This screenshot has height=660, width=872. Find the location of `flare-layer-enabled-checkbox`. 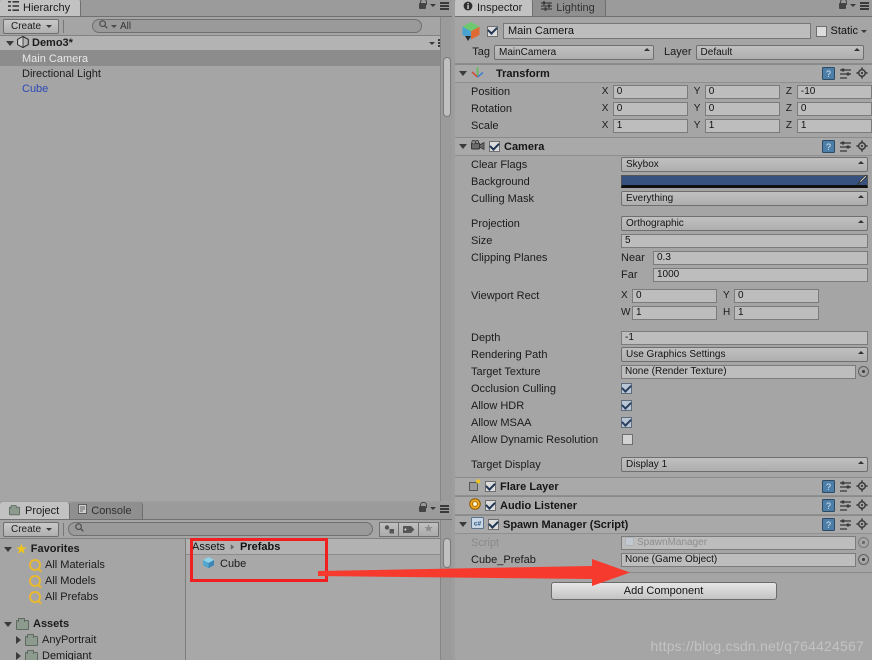

flare-layer-enabled-checkbox is located at coordinates (490, 486).